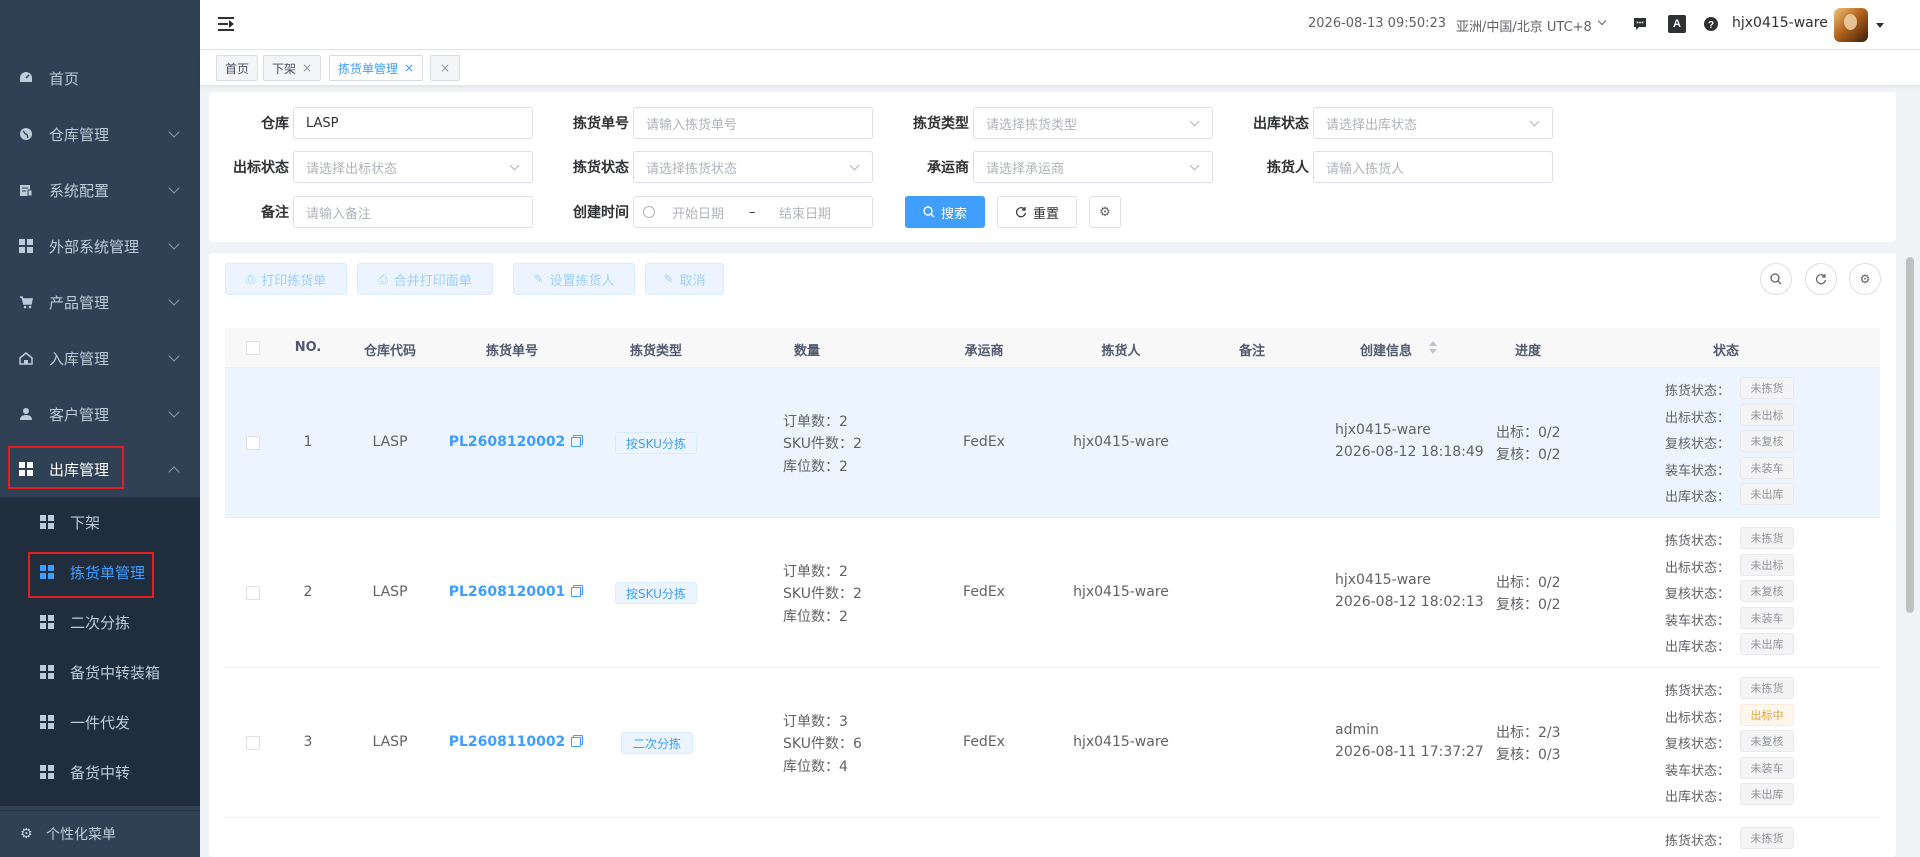 The image size is (1920, 857). I want to click on tag-close-all: ×, so click(445, 68).